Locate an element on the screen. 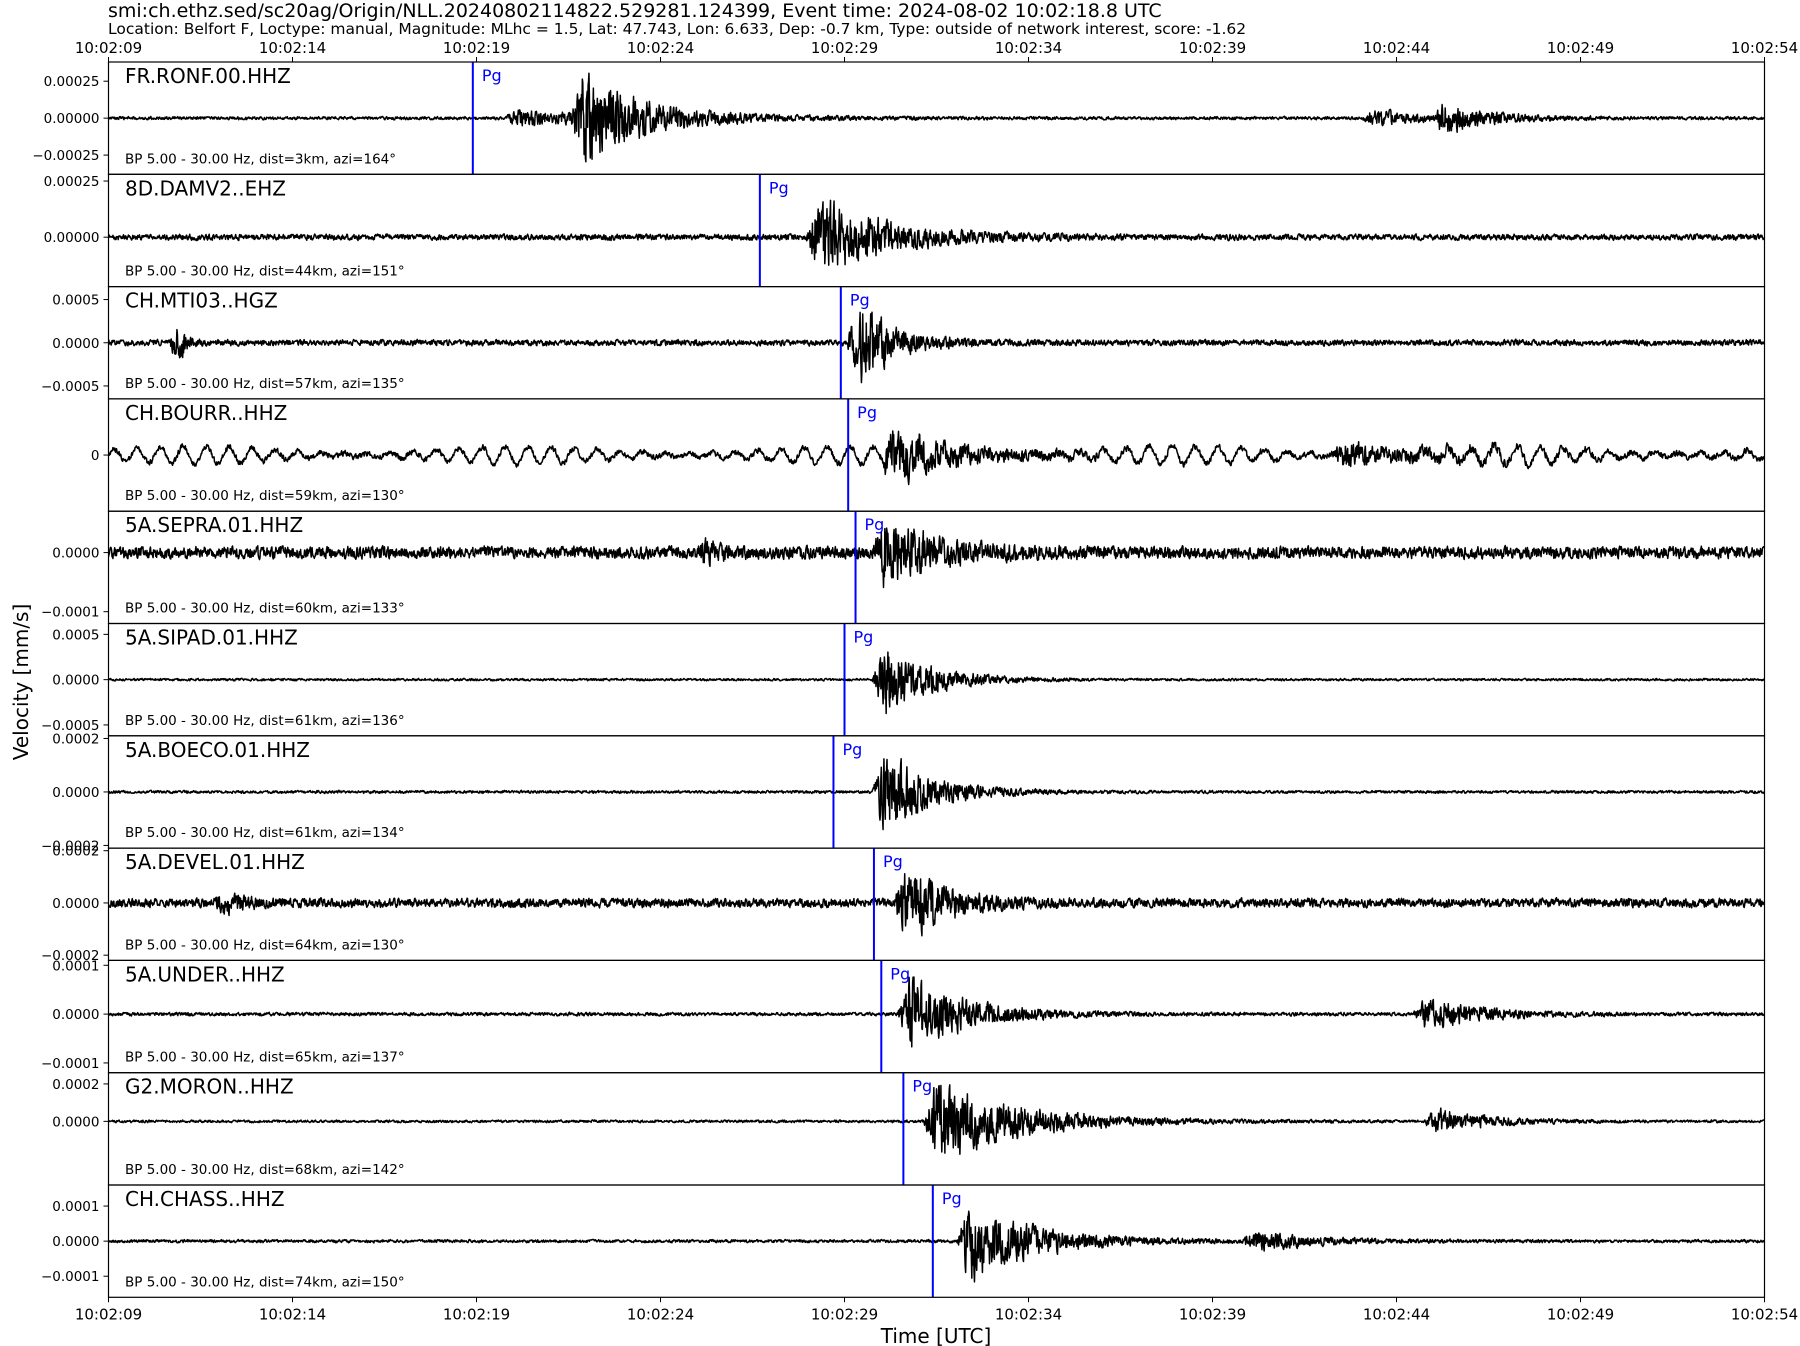  station-name: G2.MORON..HHZ is located at coordinates (209, 1087).